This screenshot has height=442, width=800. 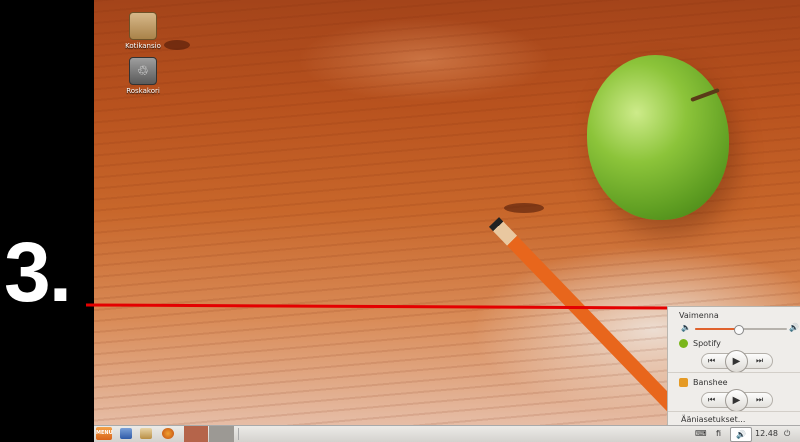 I want to click on desktop-icon-trash: ♲ Roskakori, so click(x=143, y=76).